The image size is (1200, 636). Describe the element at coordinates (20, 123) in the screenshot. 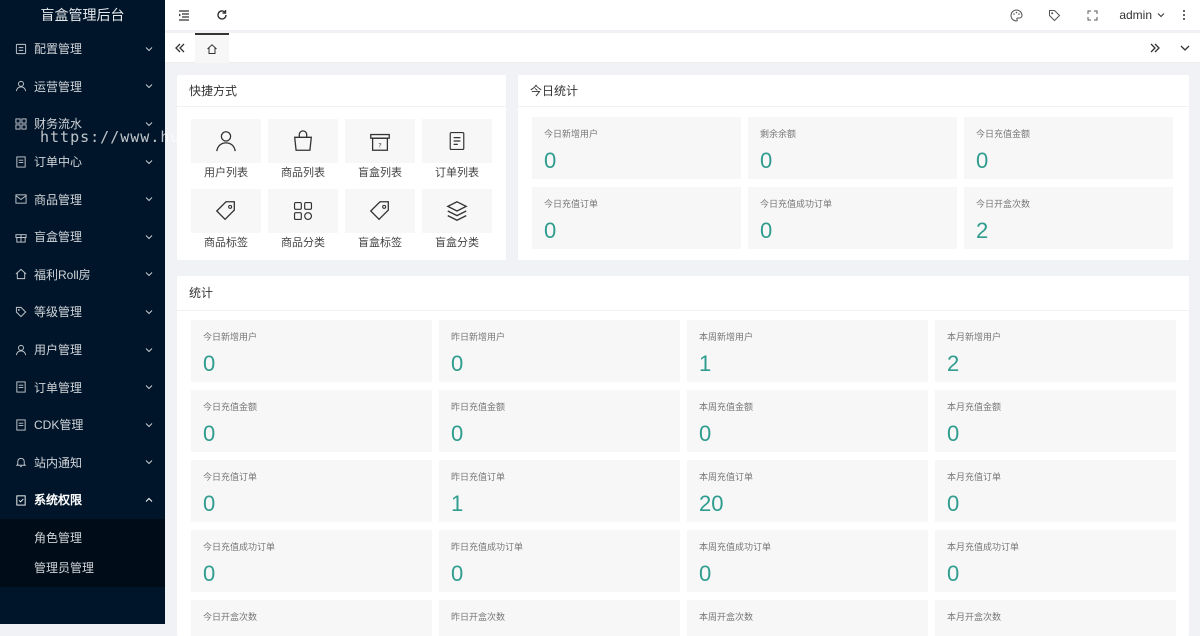

I see `grid-icon` at that location.